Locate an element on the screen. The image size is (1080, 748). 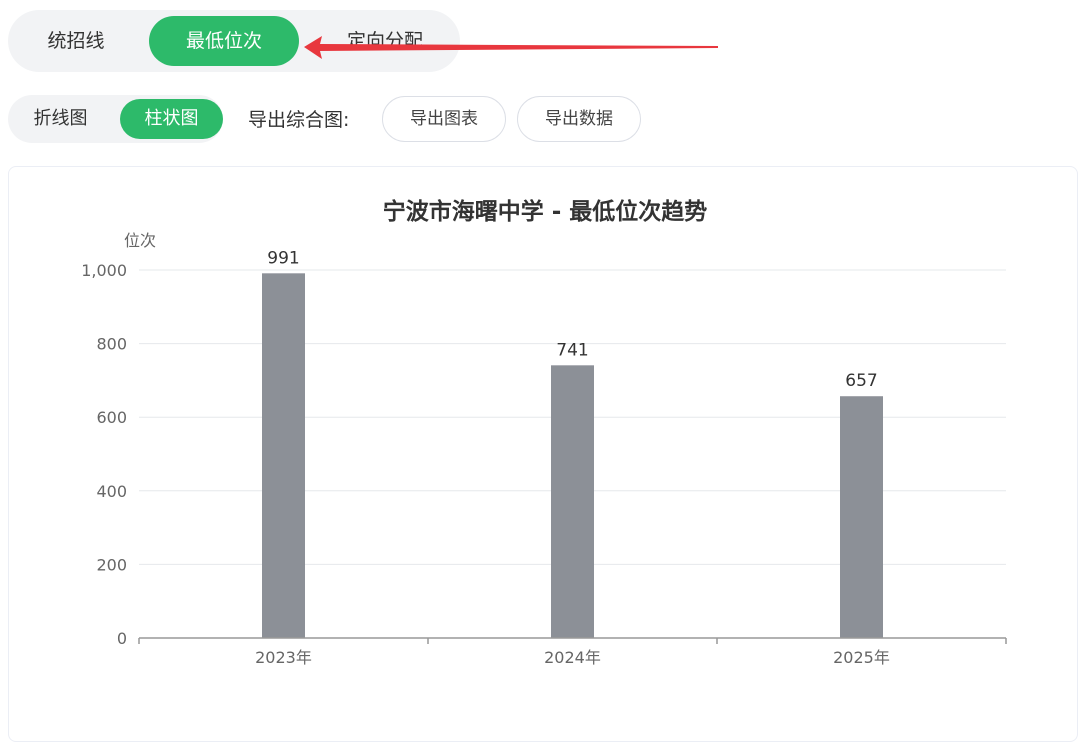
tab-admission-line: 统招线 is located at coordinates (76, 41).